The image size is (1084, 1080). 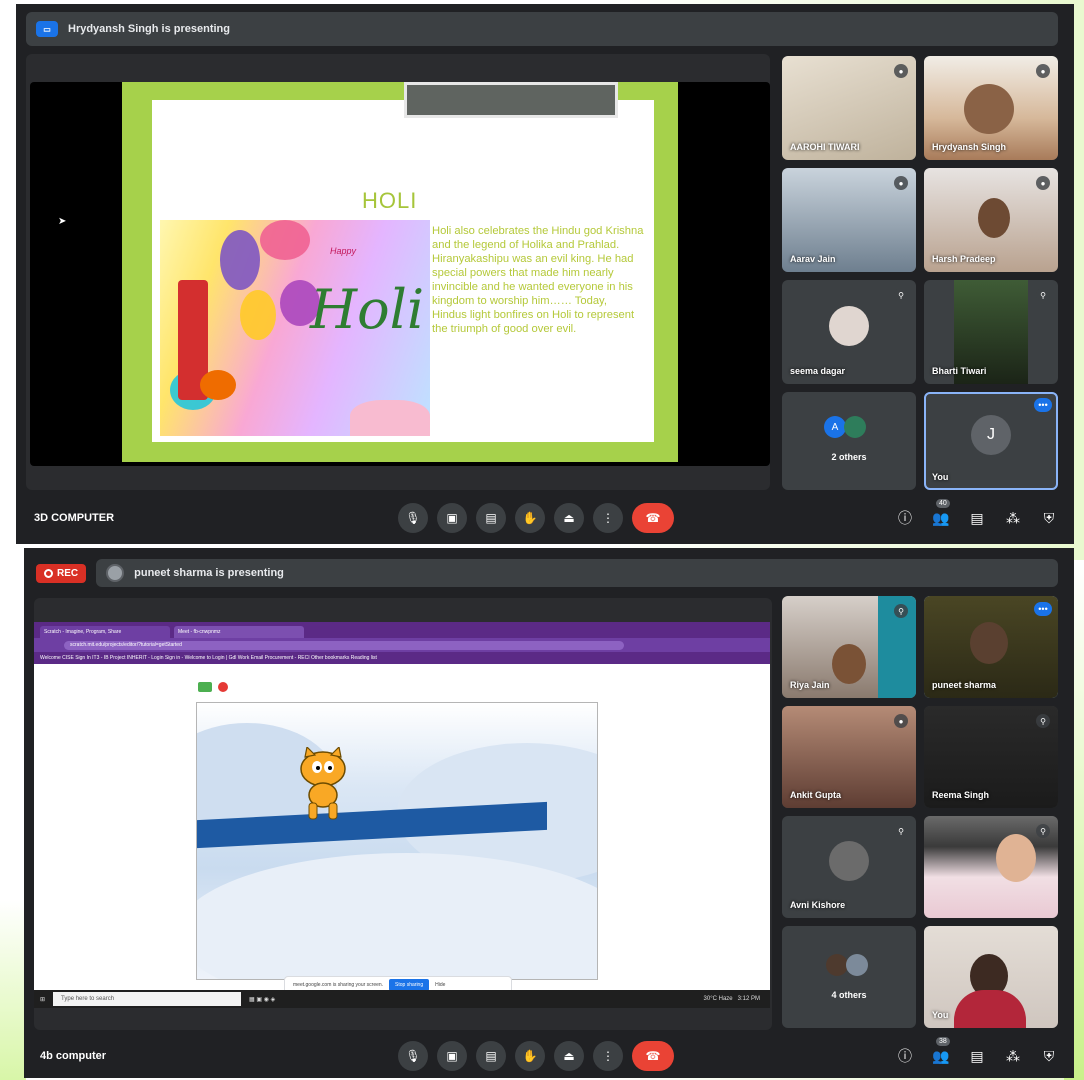 I want to click on participant-name: seema dagar, so click(x=818, y=371).